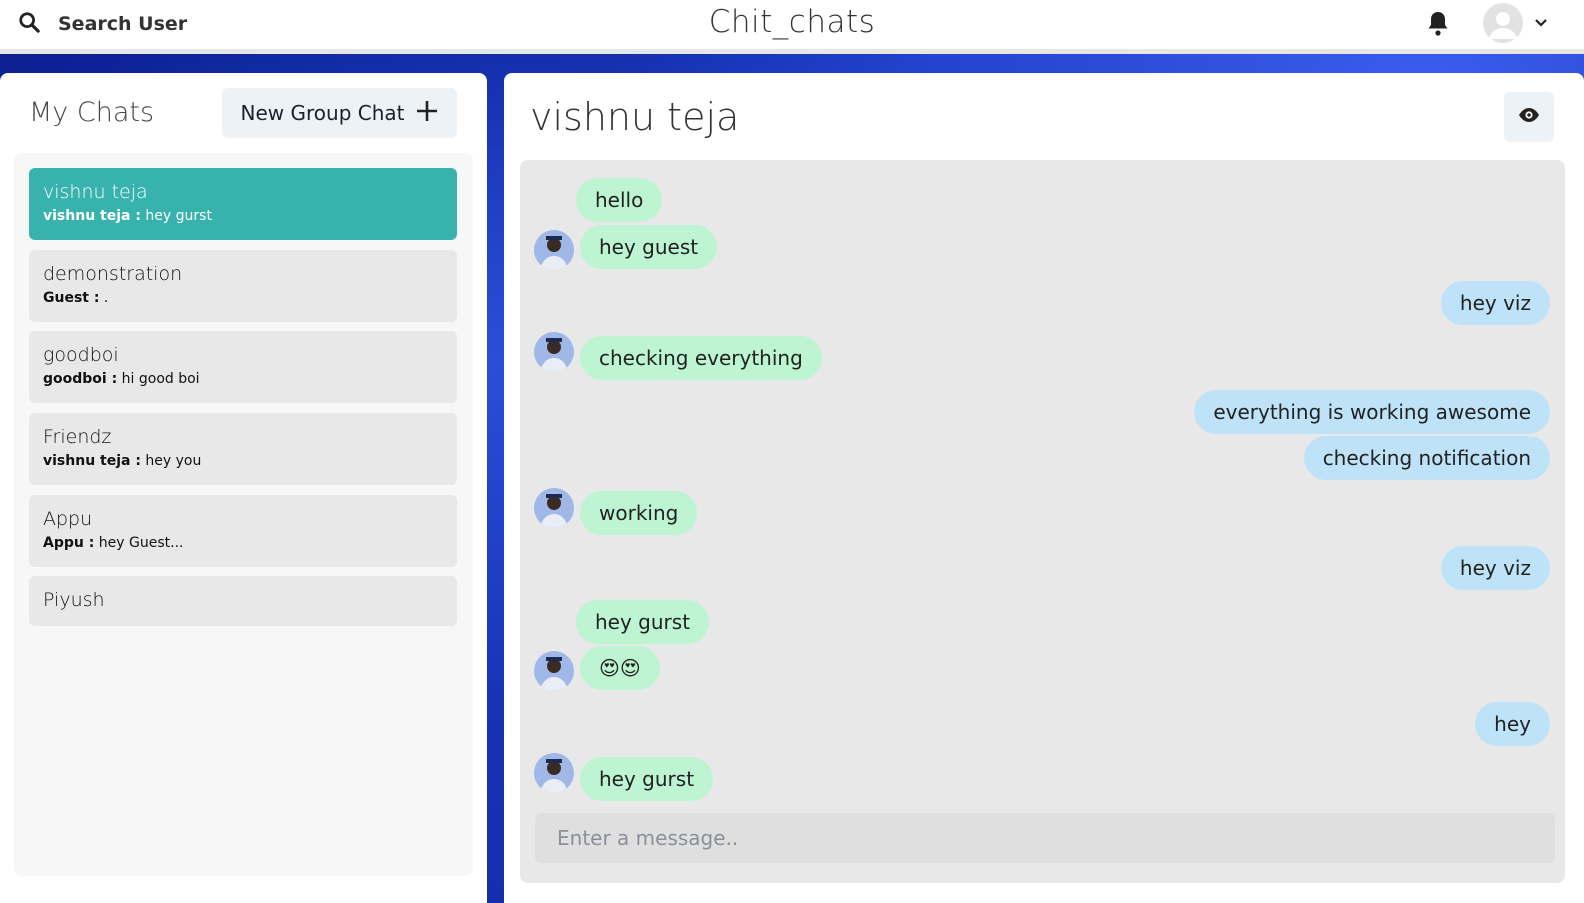 The height and width of the screenshot is (903, 1584). I want to click on chat-name: goodboi, so click(81, 355).